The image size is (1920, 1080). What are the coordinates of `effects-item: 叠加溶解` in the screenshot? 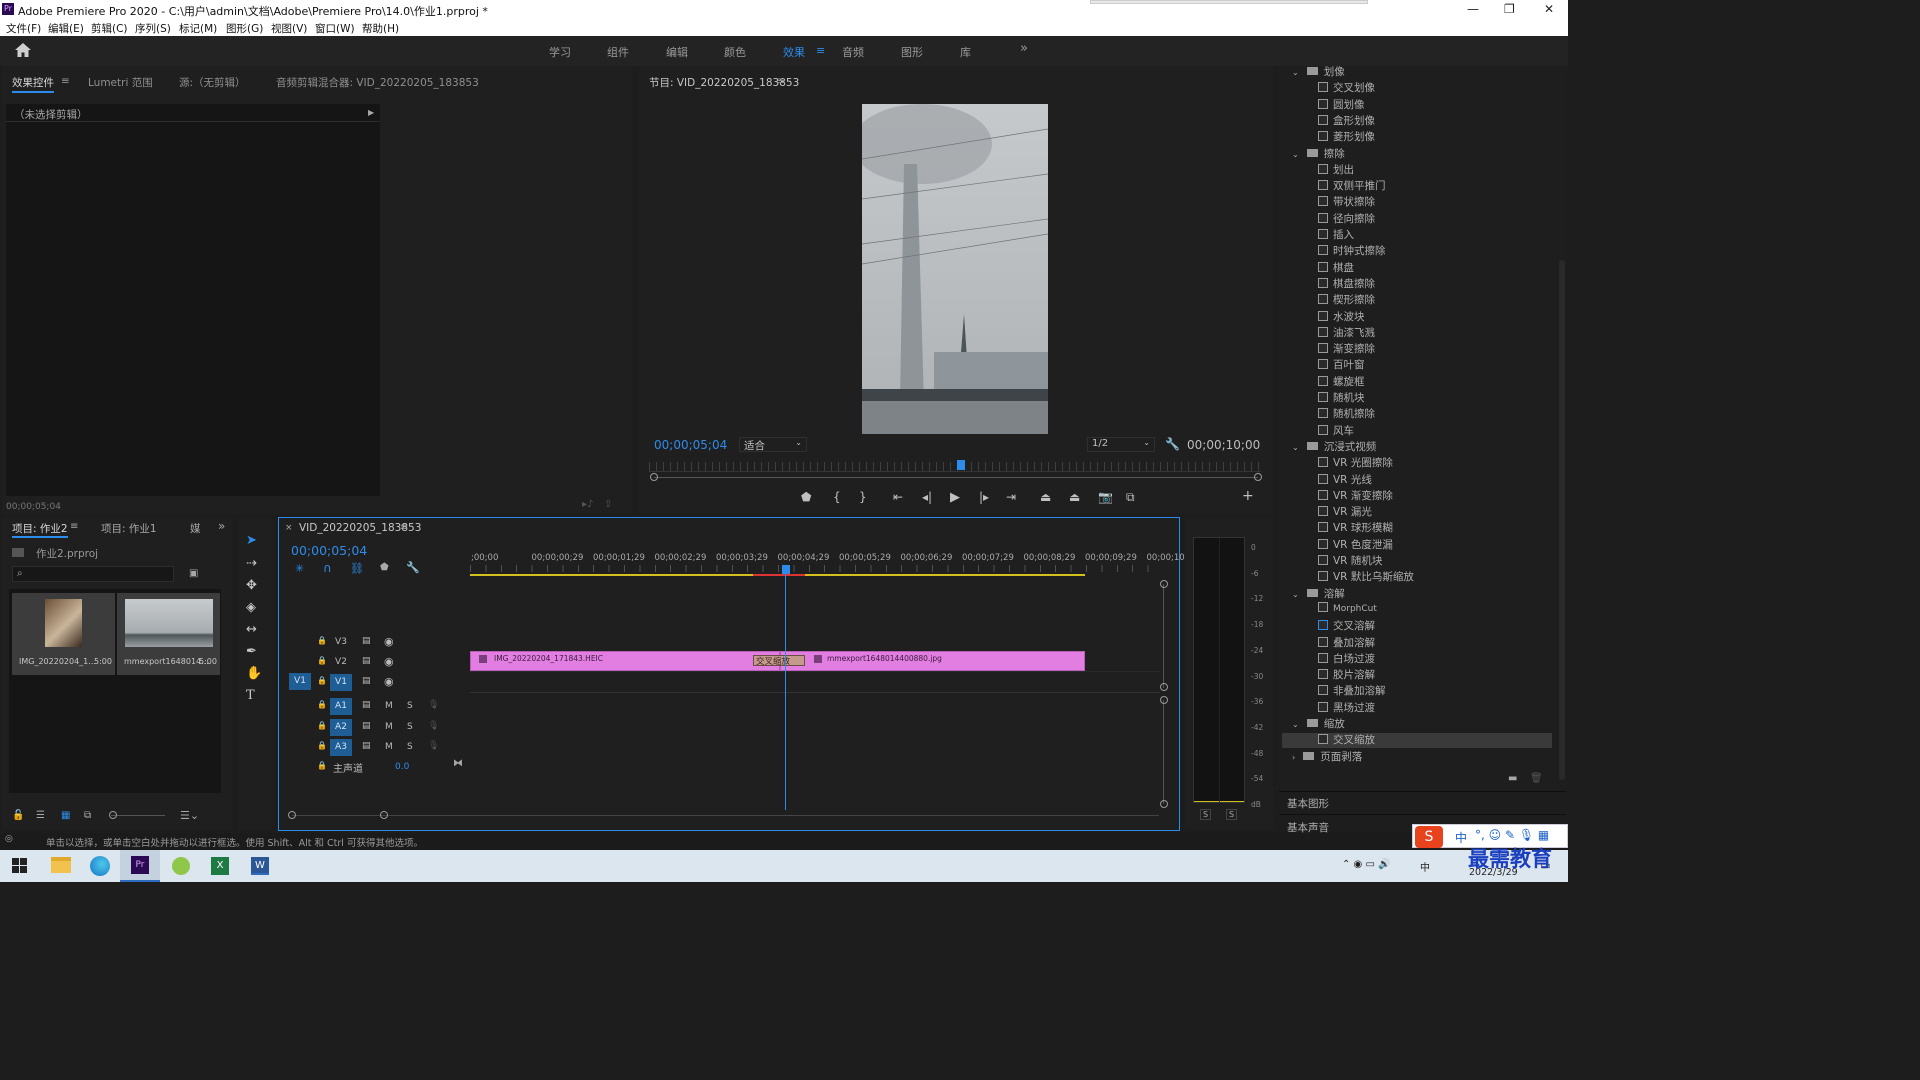 It's located at (1346, 642).